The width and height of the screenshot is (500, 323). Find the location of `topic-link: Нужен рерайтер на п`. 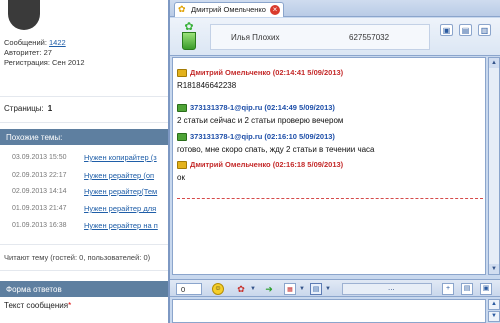

topic-link: Нужен рерайтер на п is located at coordinates (128, 225).